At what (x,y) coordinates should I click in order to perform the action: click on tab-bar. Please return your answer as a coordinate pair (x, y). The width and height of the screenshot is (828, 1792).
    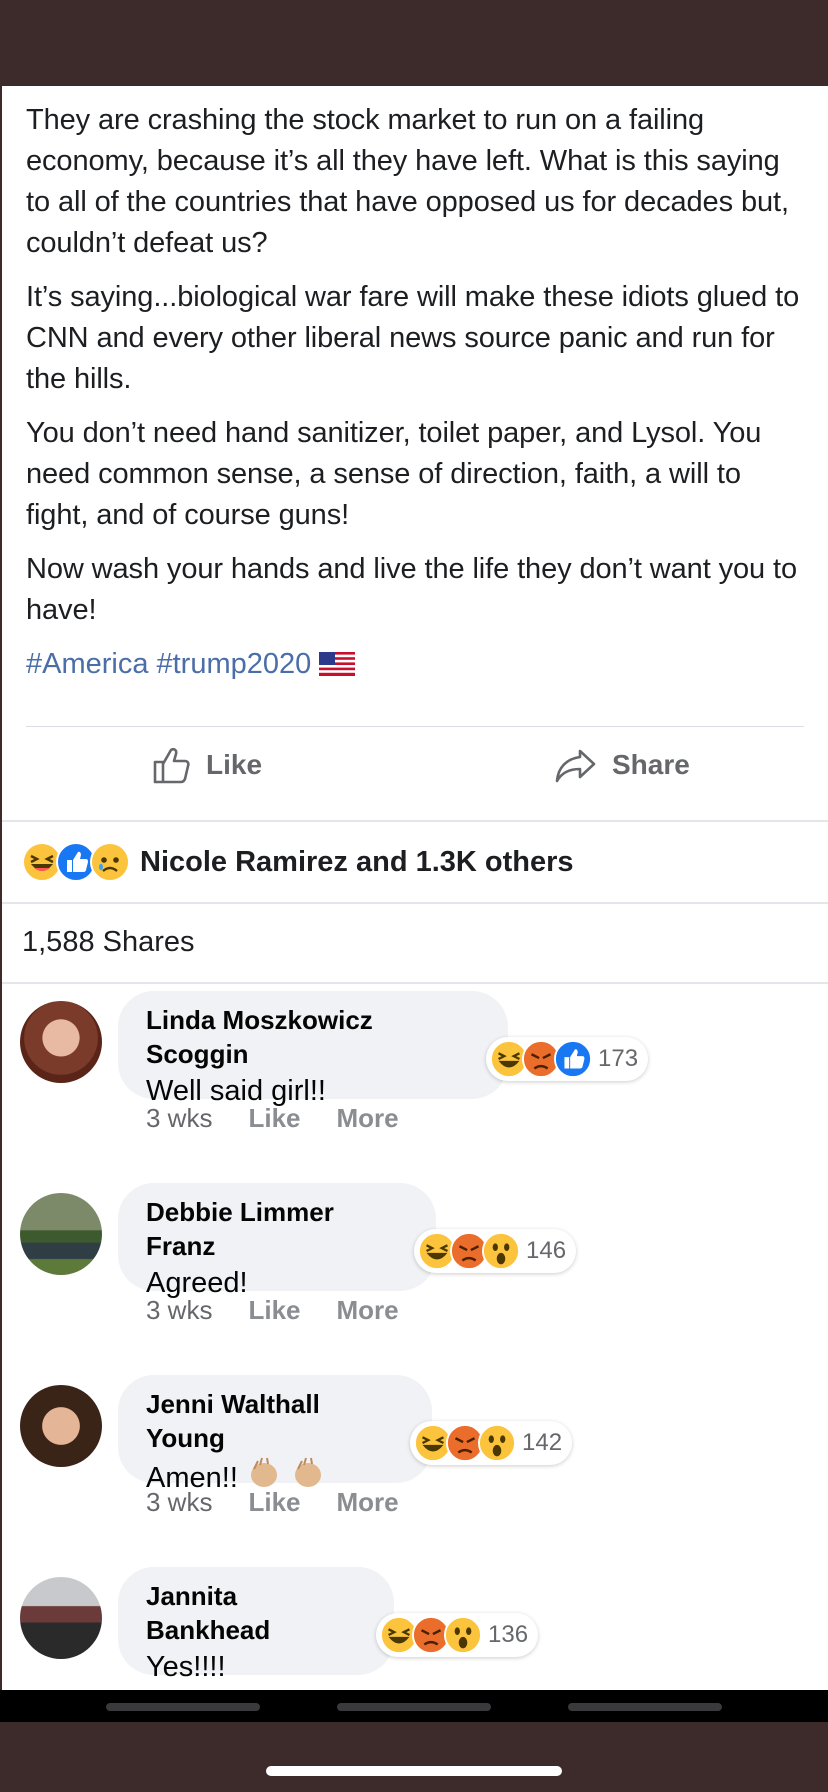
    Looking at the image, I should click on (414, 1706).